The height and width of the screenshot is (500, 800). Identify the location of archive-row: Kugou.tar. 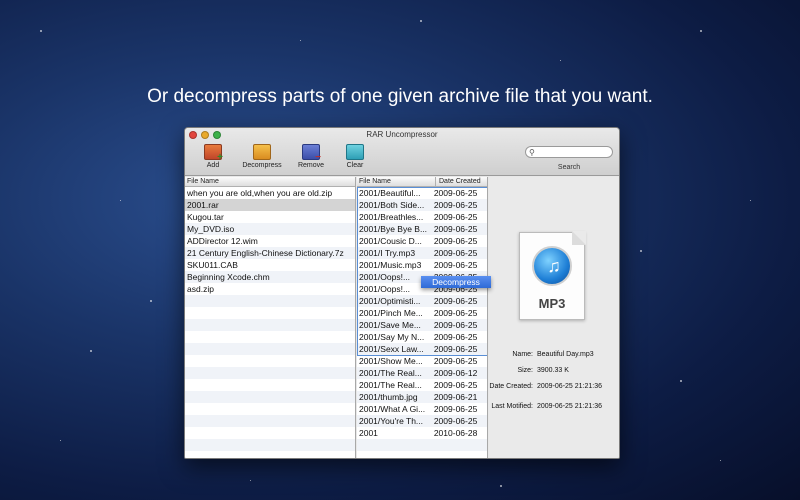
(270, 217).